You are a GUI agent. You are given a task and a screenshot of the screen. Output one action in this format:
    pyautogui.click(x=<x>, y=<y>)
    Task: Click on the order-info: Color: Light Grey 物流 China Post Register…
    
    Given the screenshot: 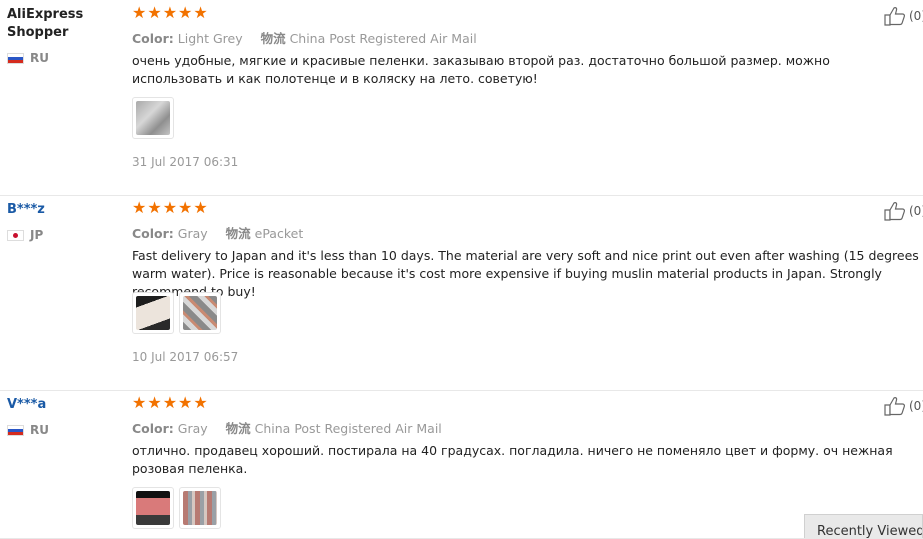 What is the action you would take?
    pyautogui.click(x=304, y=37)
    